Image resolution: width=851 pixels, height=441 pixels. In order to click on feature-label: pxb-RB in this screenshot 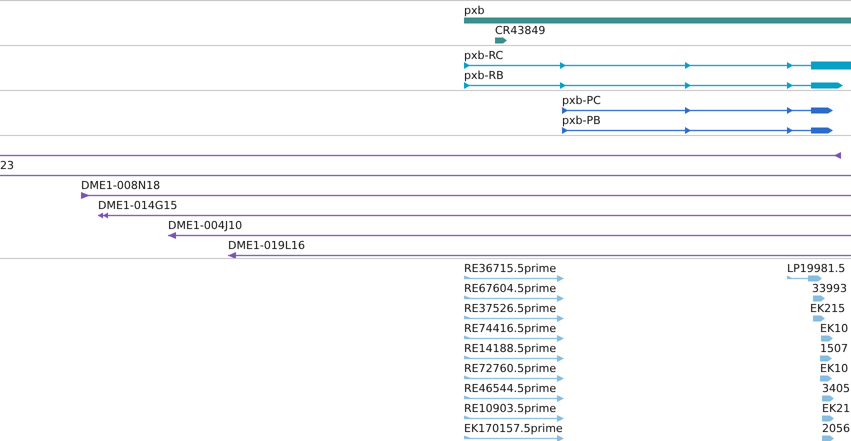, I will do `click(484, 75)`.